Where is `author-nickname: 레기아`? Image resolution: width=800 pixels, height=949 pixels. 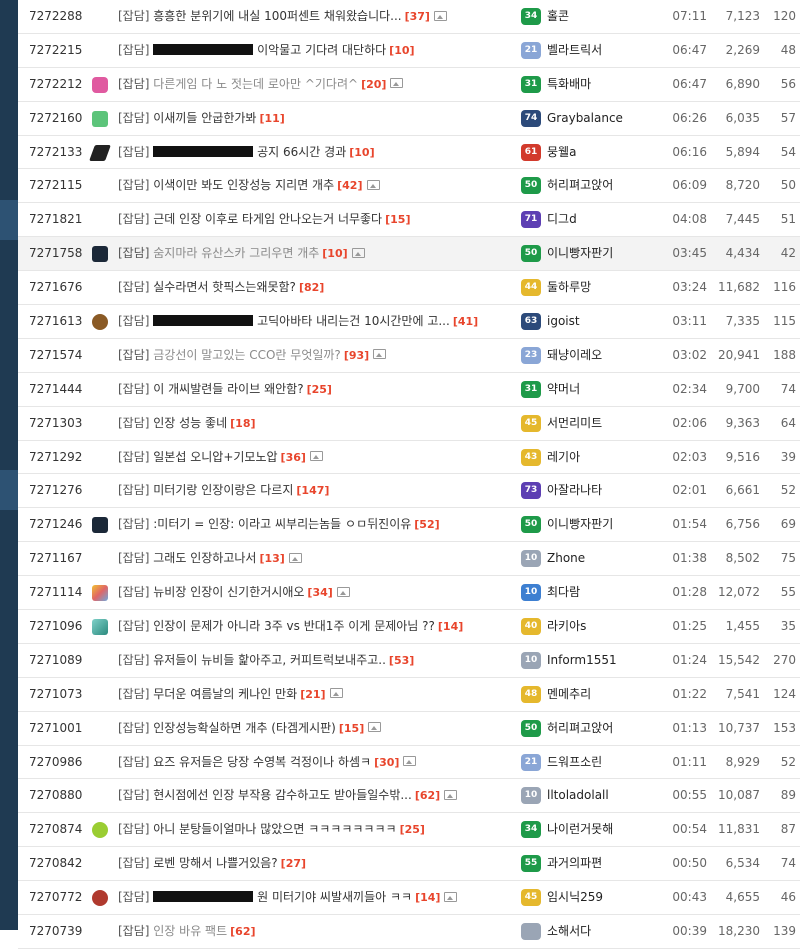 author-nickname: 레기아 is located at coordinates (602, 457).